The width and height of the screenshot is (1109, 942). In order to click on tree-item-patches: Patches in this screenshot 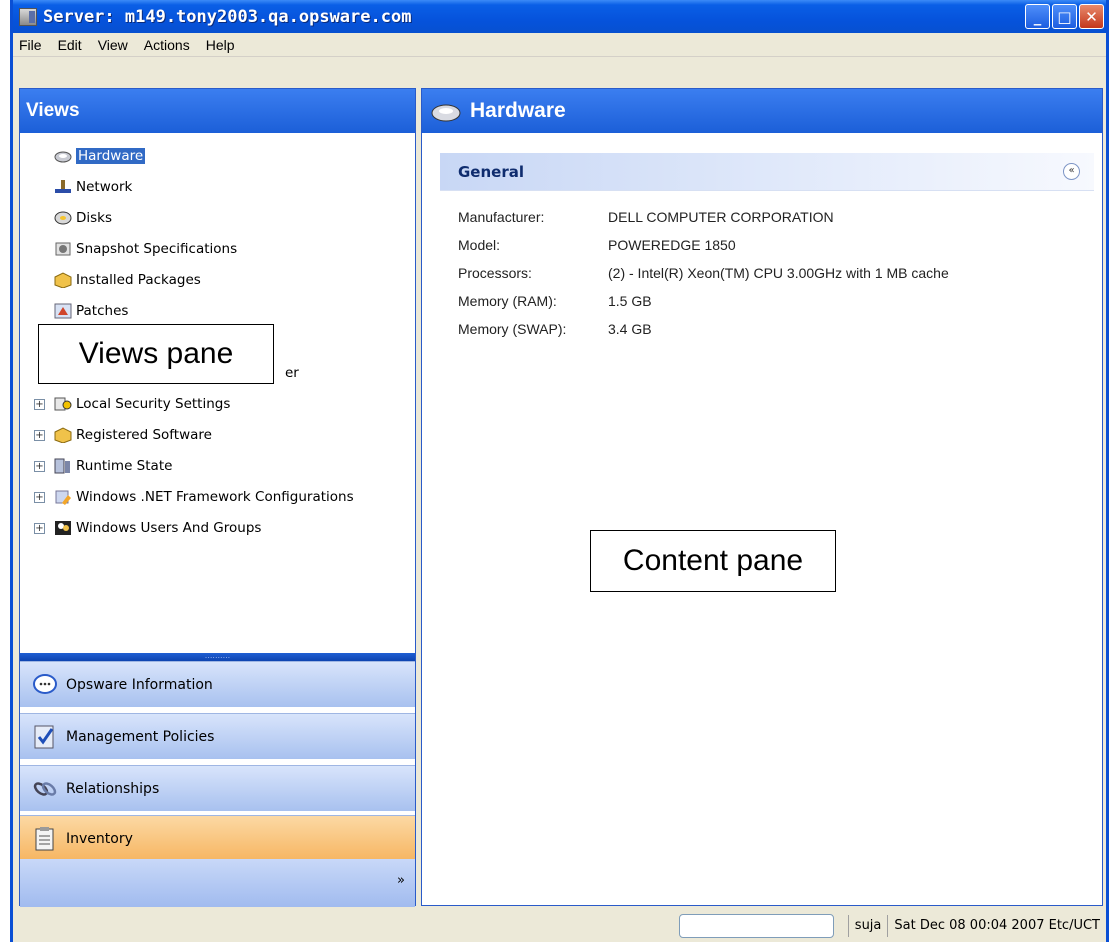, I will do `click(91, 311)`.